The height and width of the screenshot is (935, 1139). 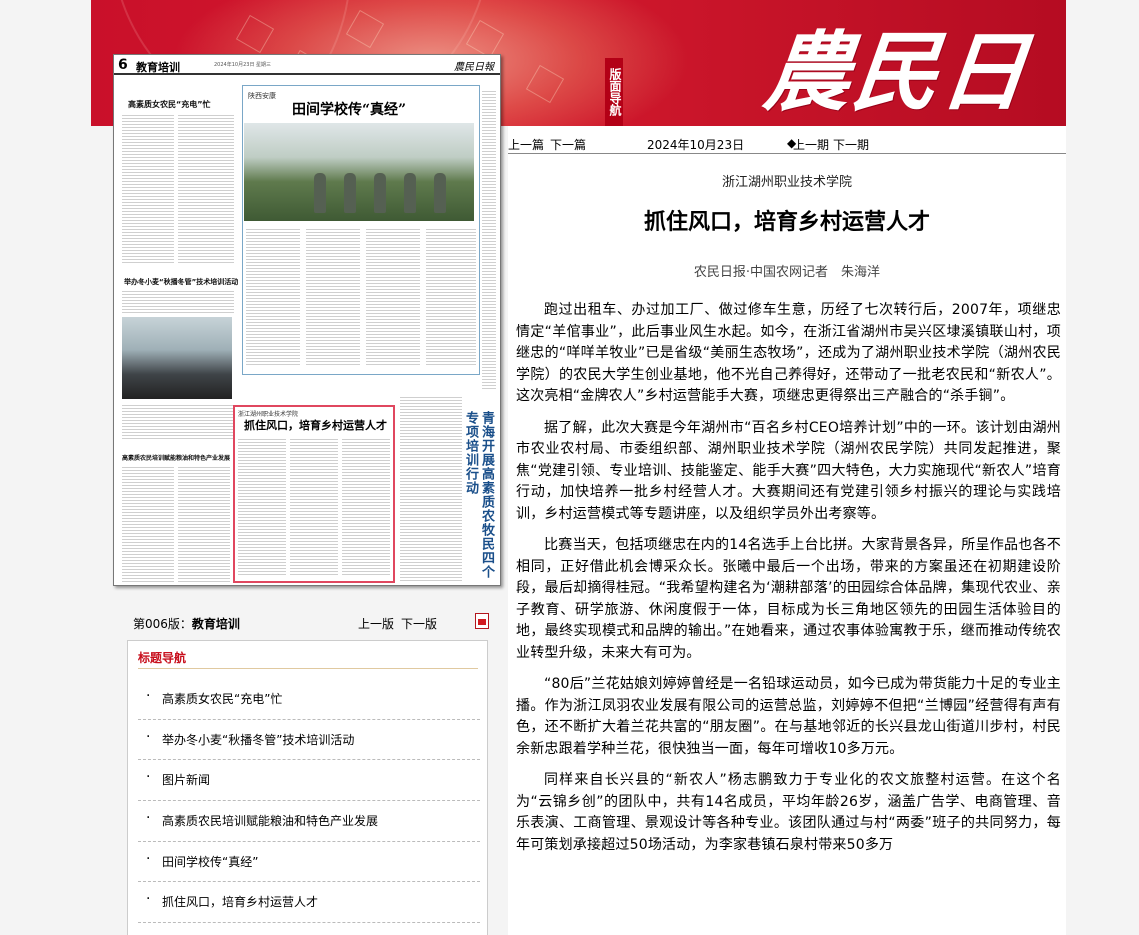 What do you see at coordinates (786, 222) in the screenshot?
I see `article-headline: 抓住风口，培育乡村运营人才` at bounding box center [786, 222].